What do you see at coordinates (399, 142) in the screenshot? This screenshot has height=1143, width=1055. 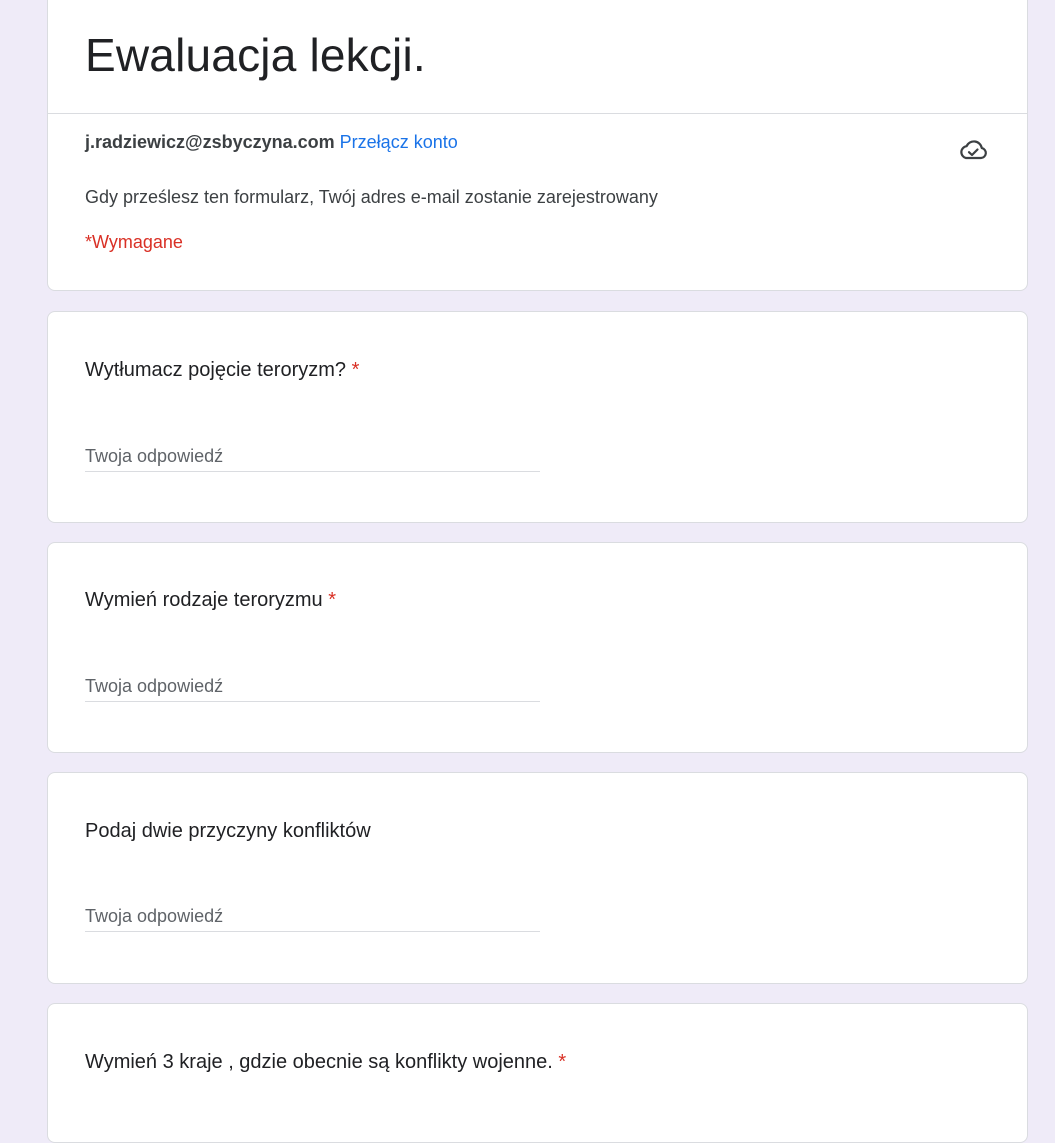 I see `switch-account-link: Przełącz konto` at bounding box center [399, 142].